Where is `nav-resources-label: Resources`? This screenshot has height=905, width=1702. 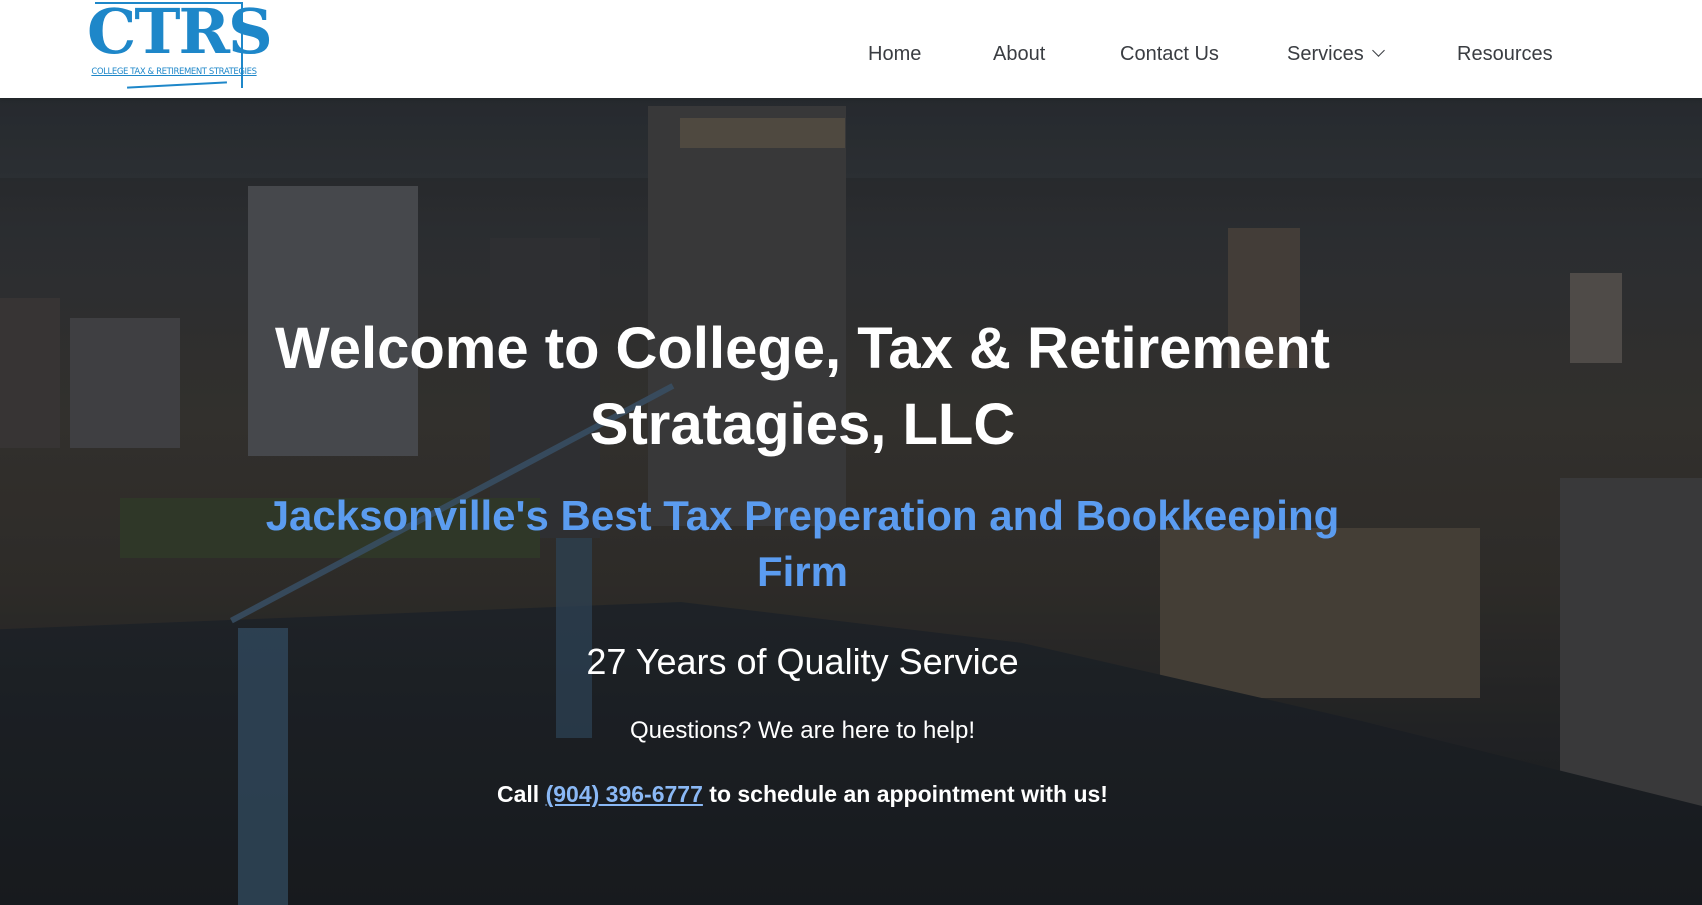 nav-resources-label: Resources is located at coordinates (1505, 54).